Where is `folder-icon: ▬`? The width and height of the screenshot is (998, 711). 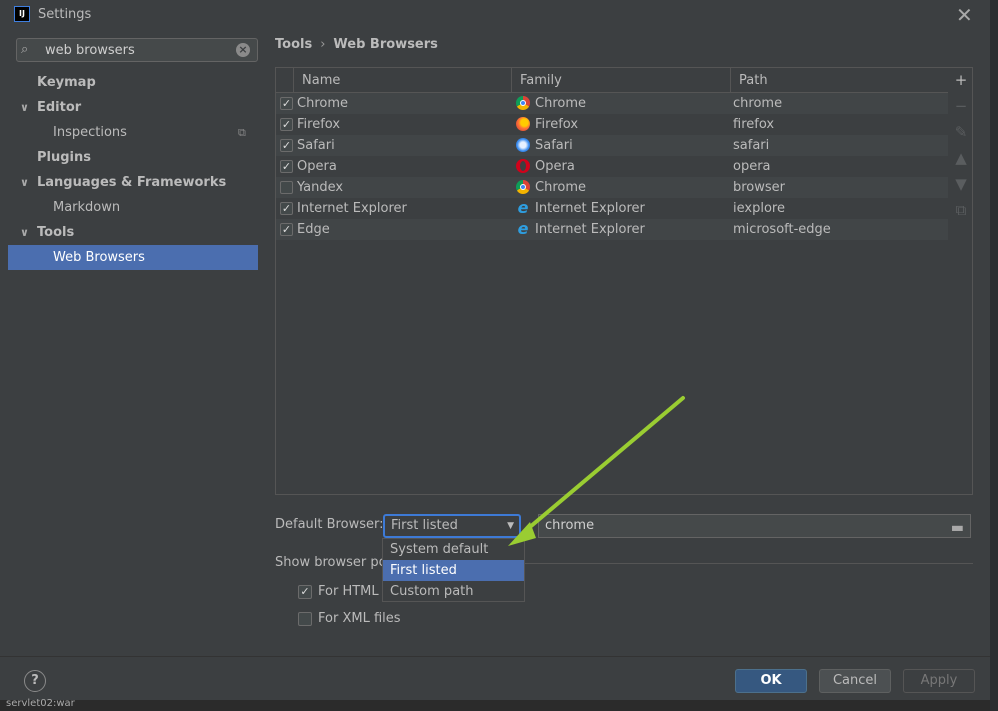
folder-icon: ▬ is located at coordinates (957, 528).